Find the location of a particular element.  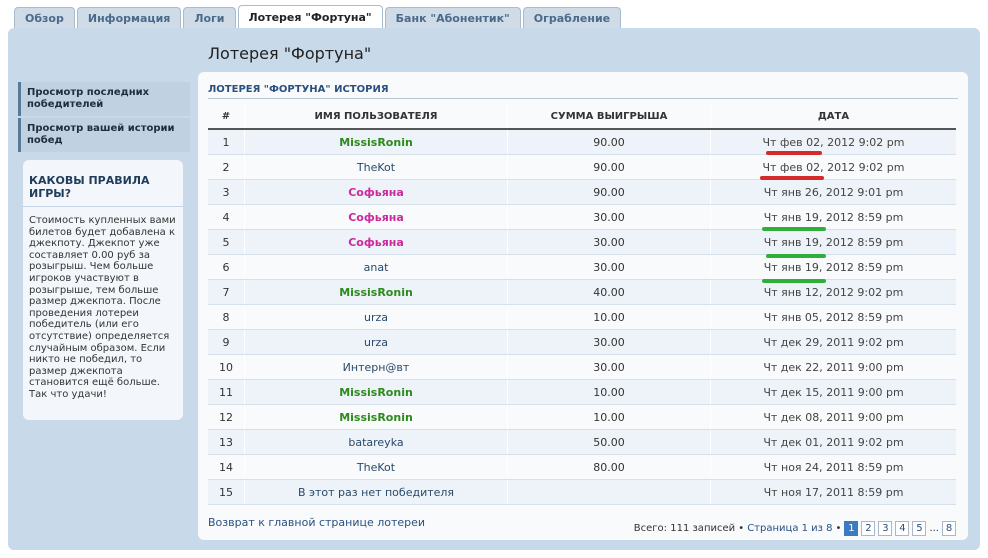

row-number: 7 is located at coordinates (226, 292).